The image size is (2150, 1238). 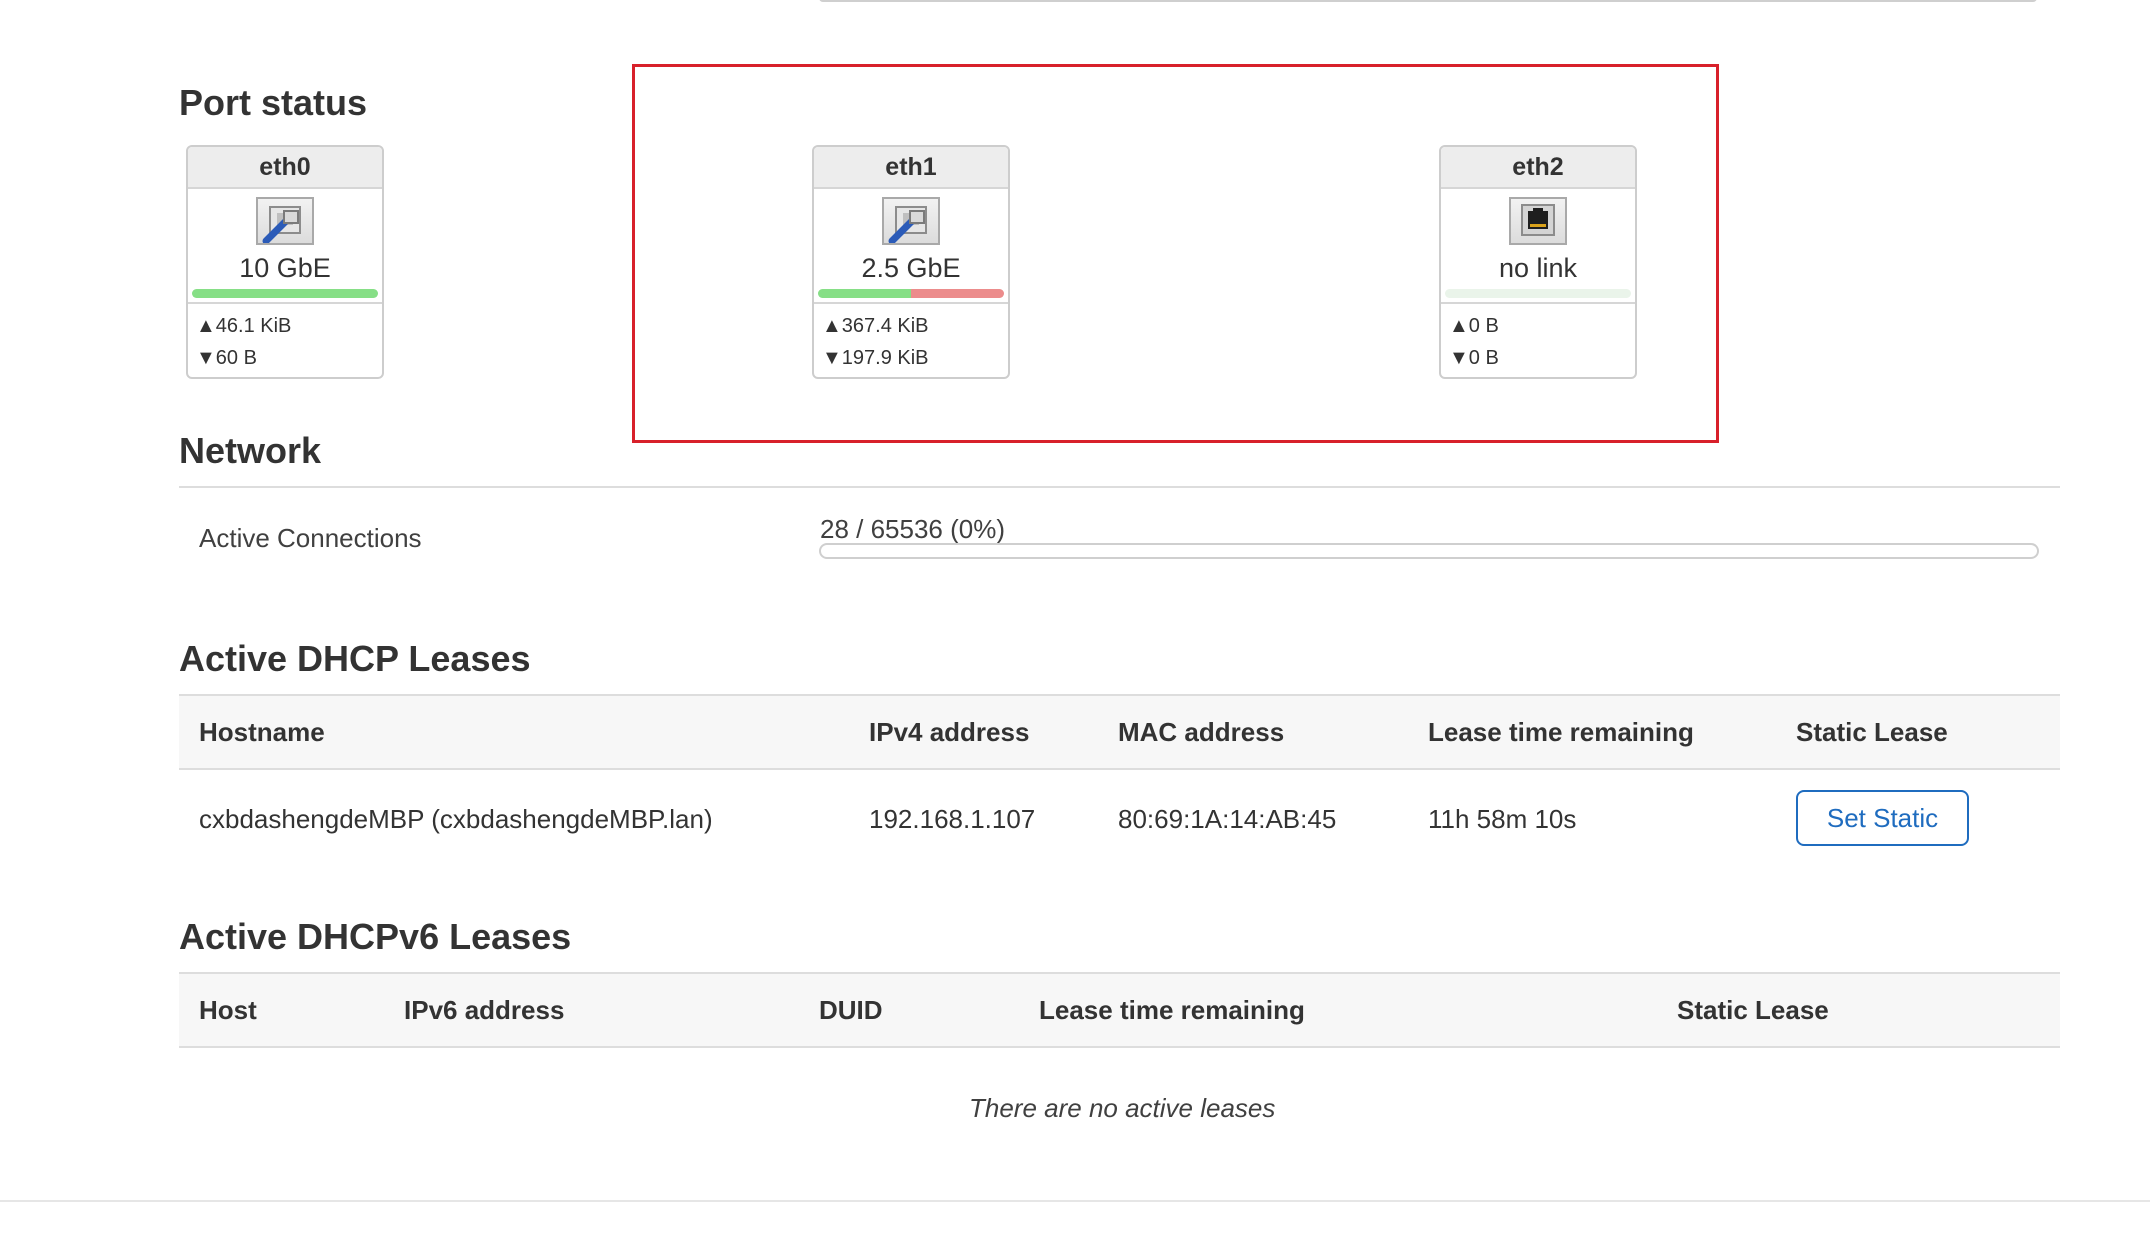 What do you see at coordinates (355, 658) in the screenshot?
I see `dhcp-leases-title: Active DHCP Leases` at bounding box center [355, 658].